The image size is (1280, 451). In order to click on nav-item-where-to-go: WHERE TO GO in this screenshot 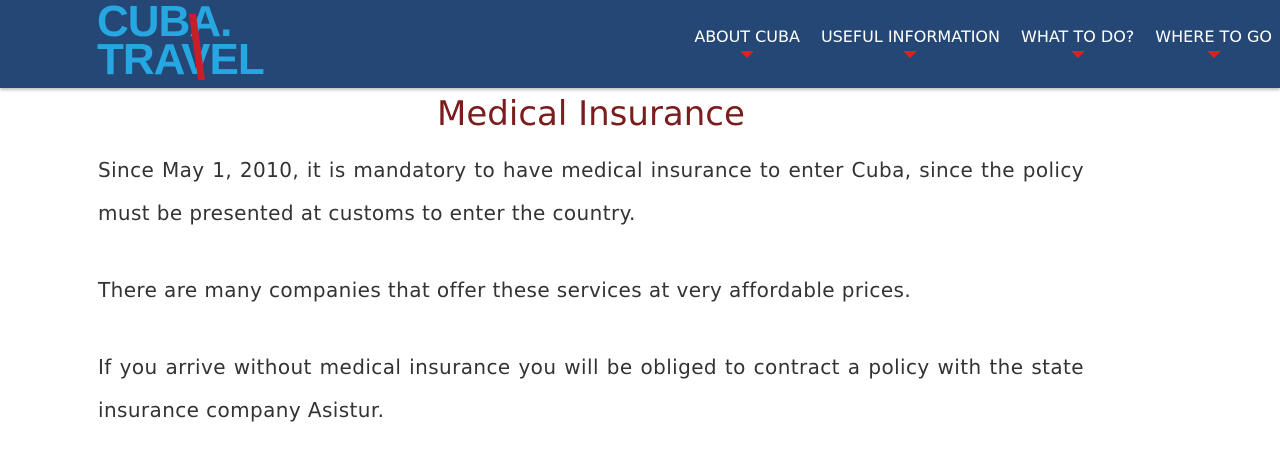, I will do `click(1213, 42)`.